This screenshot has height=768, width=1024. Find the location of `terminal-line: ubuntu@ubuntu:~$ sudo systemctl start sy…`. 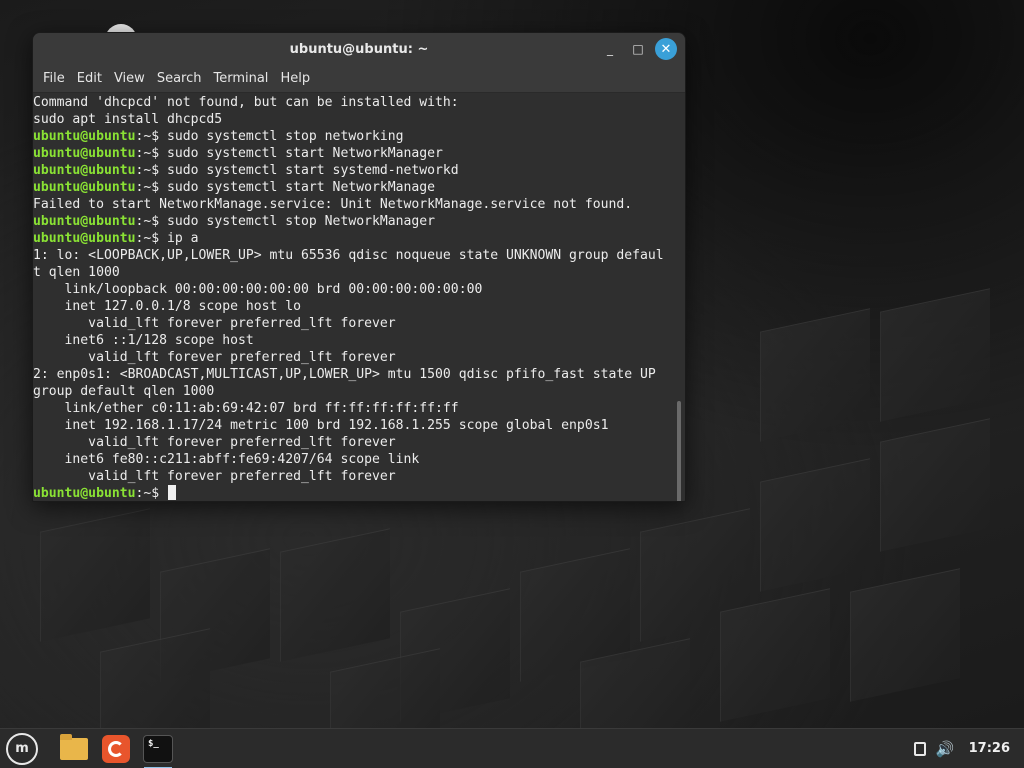

terminal-line: ubuntu@ubuntu:~$ sudo systemctl start sy… is located at coordinates (359, 170).